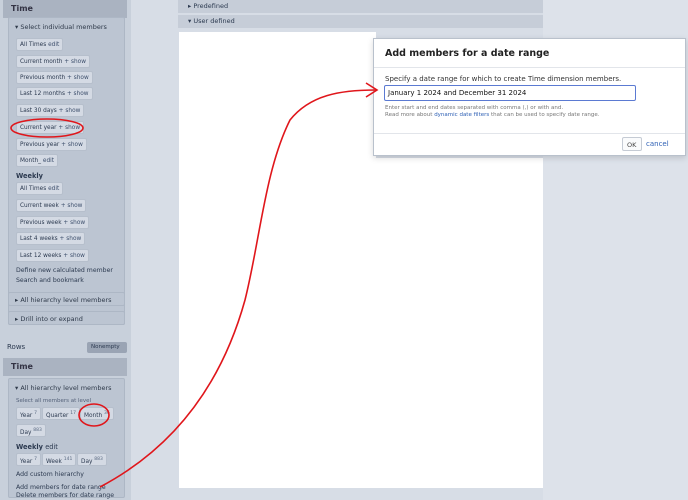 The width and height of the screenshot is (688, 500). Describe the element at coordinates (51, 238) in the screenshot. I see `chip-last-4-weeks: Last 4 weeks + show` at that location.